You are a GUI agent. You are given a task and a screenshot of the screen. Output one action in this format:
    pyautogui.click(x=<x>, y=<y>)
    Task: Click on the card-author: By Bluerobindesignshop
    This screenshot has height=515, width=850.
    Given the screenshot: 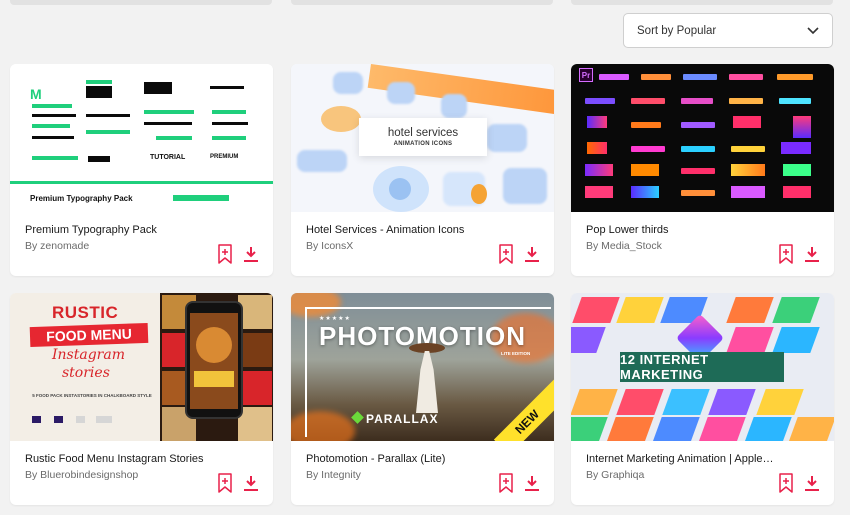 What is the action you would take?
    pyautogui.click(x=81, y=475)
    